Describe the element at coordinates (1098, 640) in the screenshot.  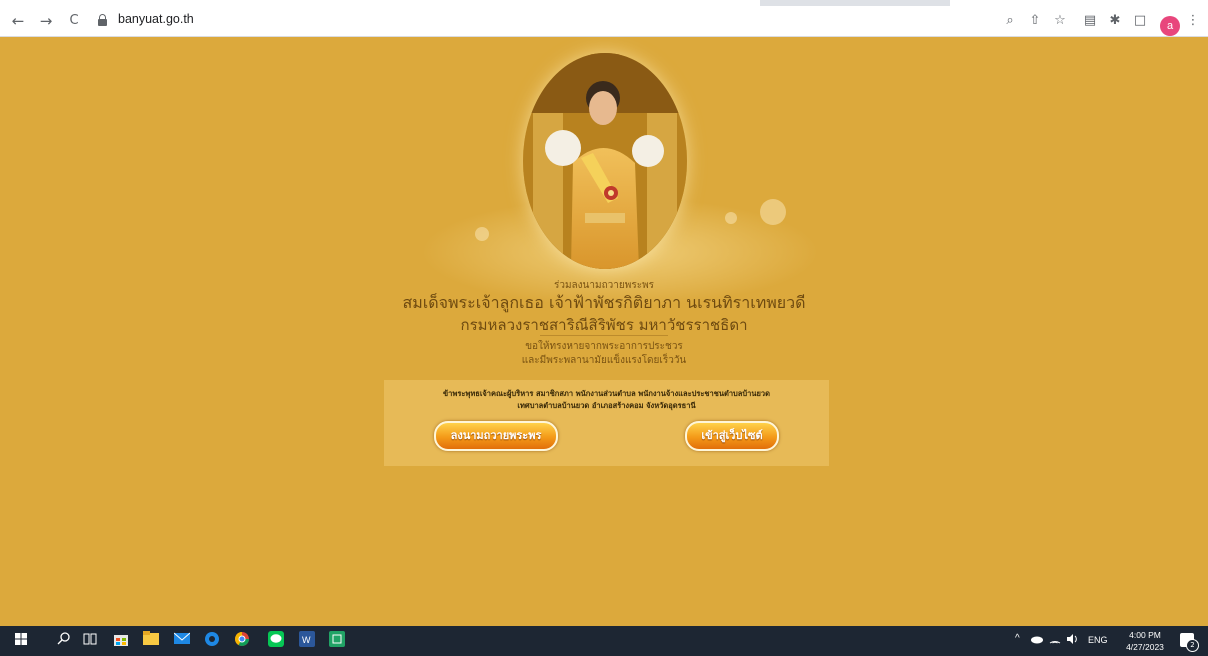
I see `input-language-indicator: ENG` at that location.